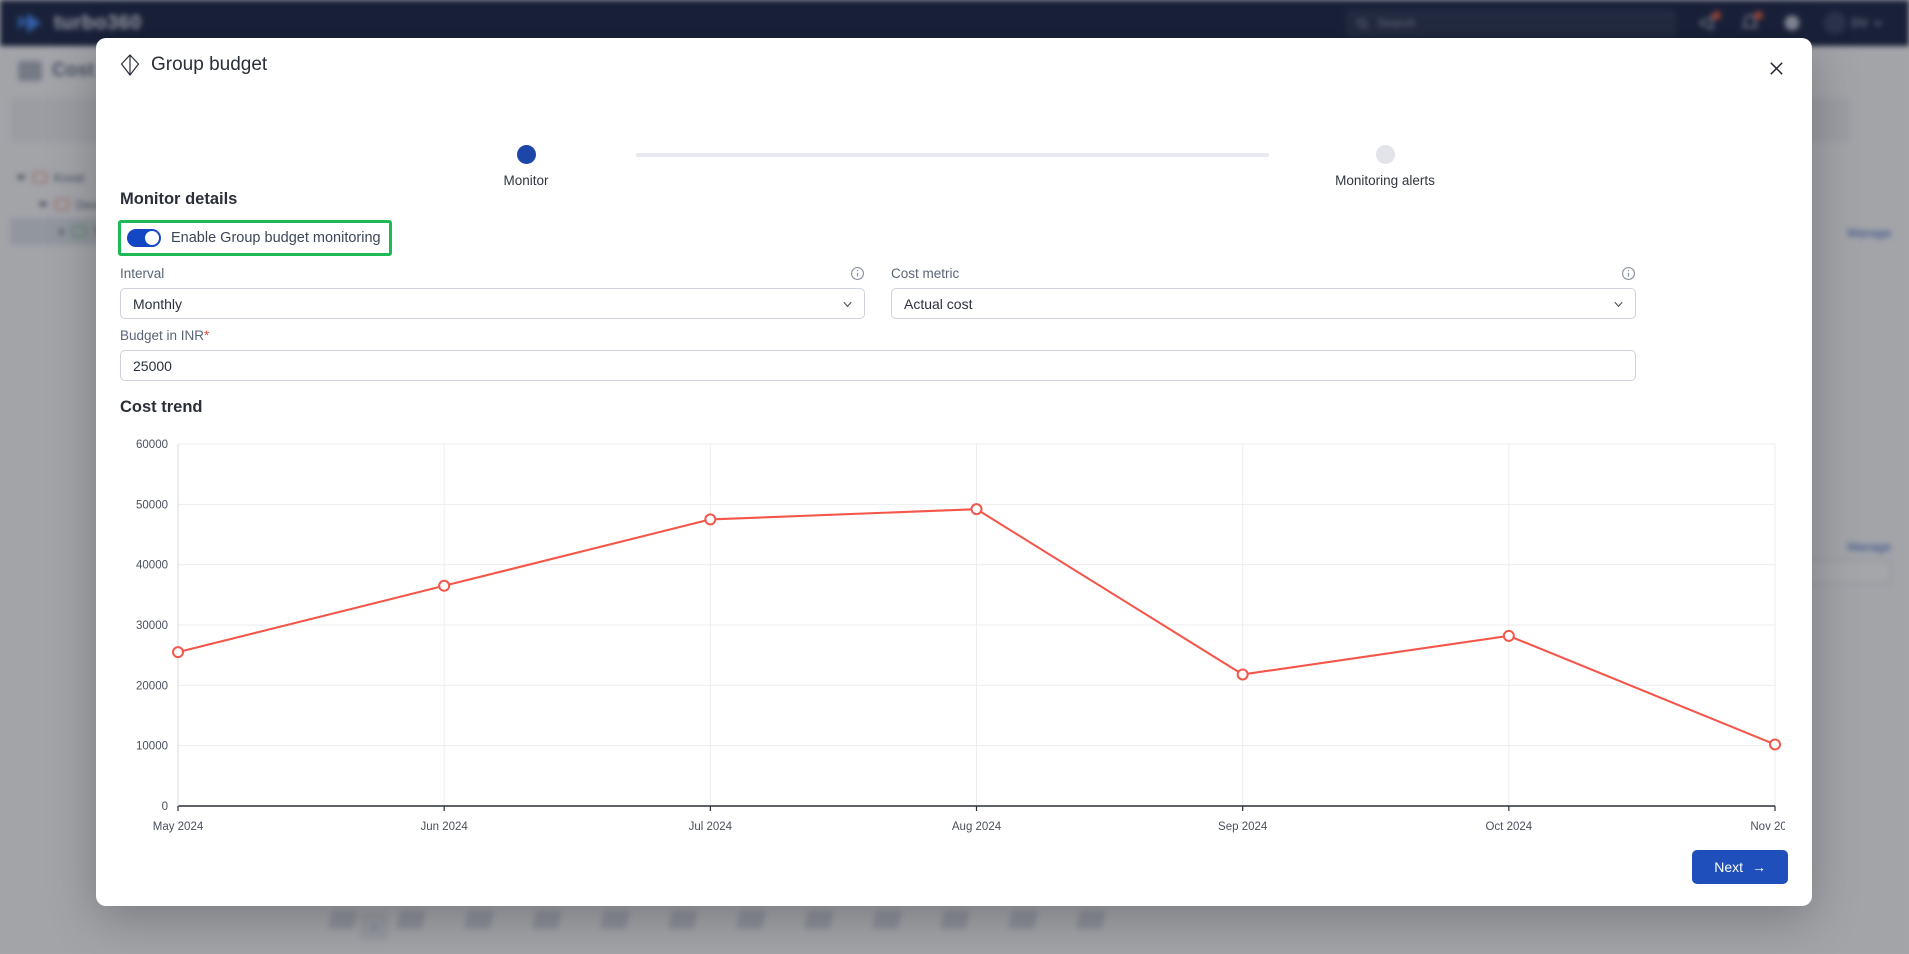 This screenshot has height=954, width=1909. I want to click on interval-field: Interval Monthly, so click(492, 292).